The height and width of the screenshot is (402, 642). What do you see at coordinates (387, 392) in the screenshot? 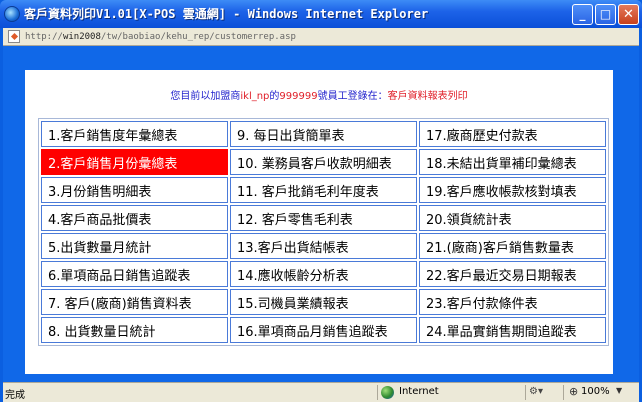
I see `internet-zone-icon` at bounding box center [387, 392].